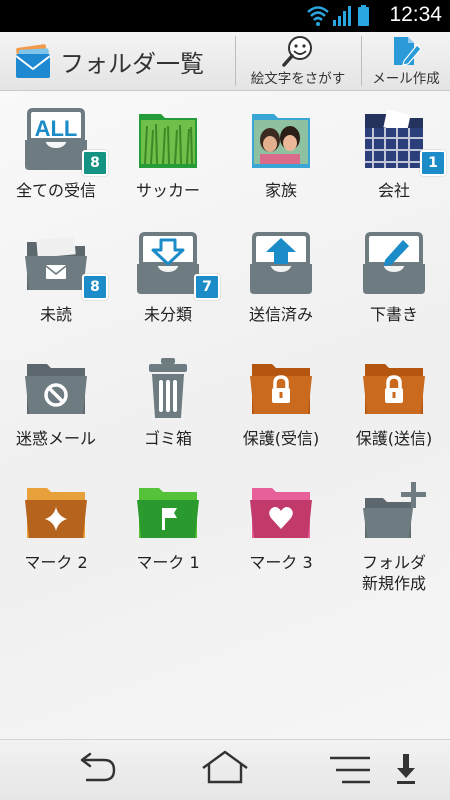 The width and height of the screenshot is (450, 800). What do you see at coordinates (393, 314) in the screenshot?
I see `folder-label: 下書き` at bounding box center [393, 314].